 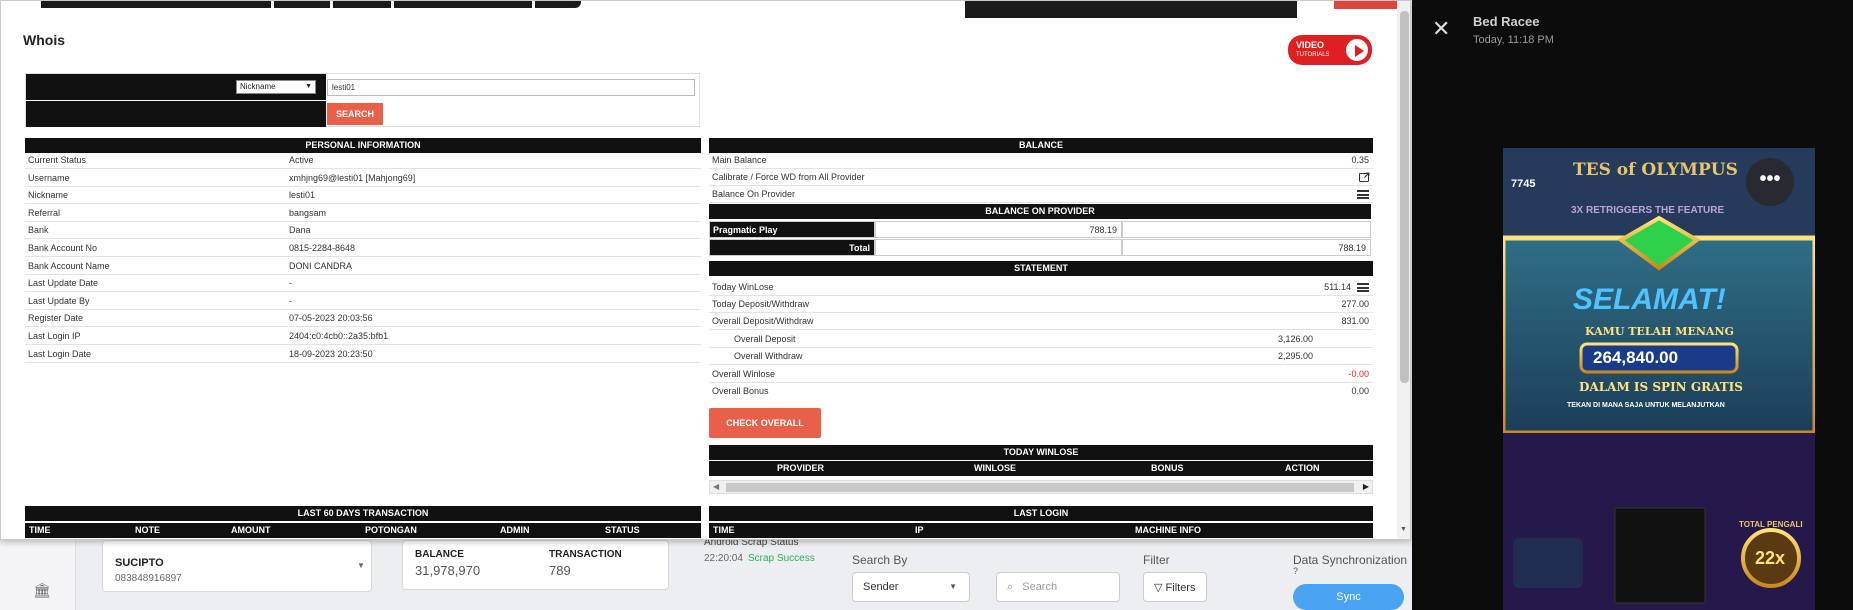 I want to click on search-placeholder: Search, so click(x=1040, y=587).